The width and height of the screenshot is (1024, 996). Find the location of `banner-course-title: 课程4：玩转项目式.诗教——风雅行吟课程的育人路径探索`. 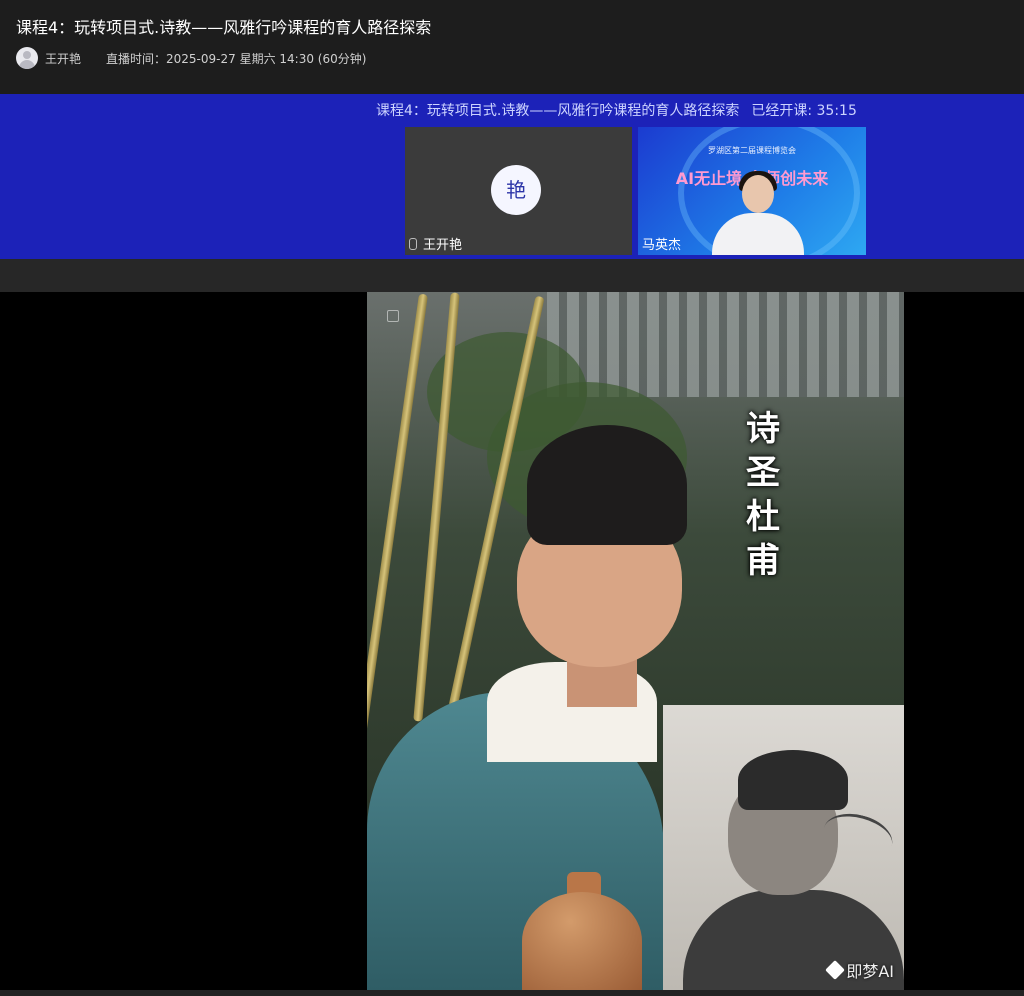

banner-course-title: 课程4：玩转项目式.诗教——风雅行吟课程的育人路径探索 is located at coordinates (558, 111).